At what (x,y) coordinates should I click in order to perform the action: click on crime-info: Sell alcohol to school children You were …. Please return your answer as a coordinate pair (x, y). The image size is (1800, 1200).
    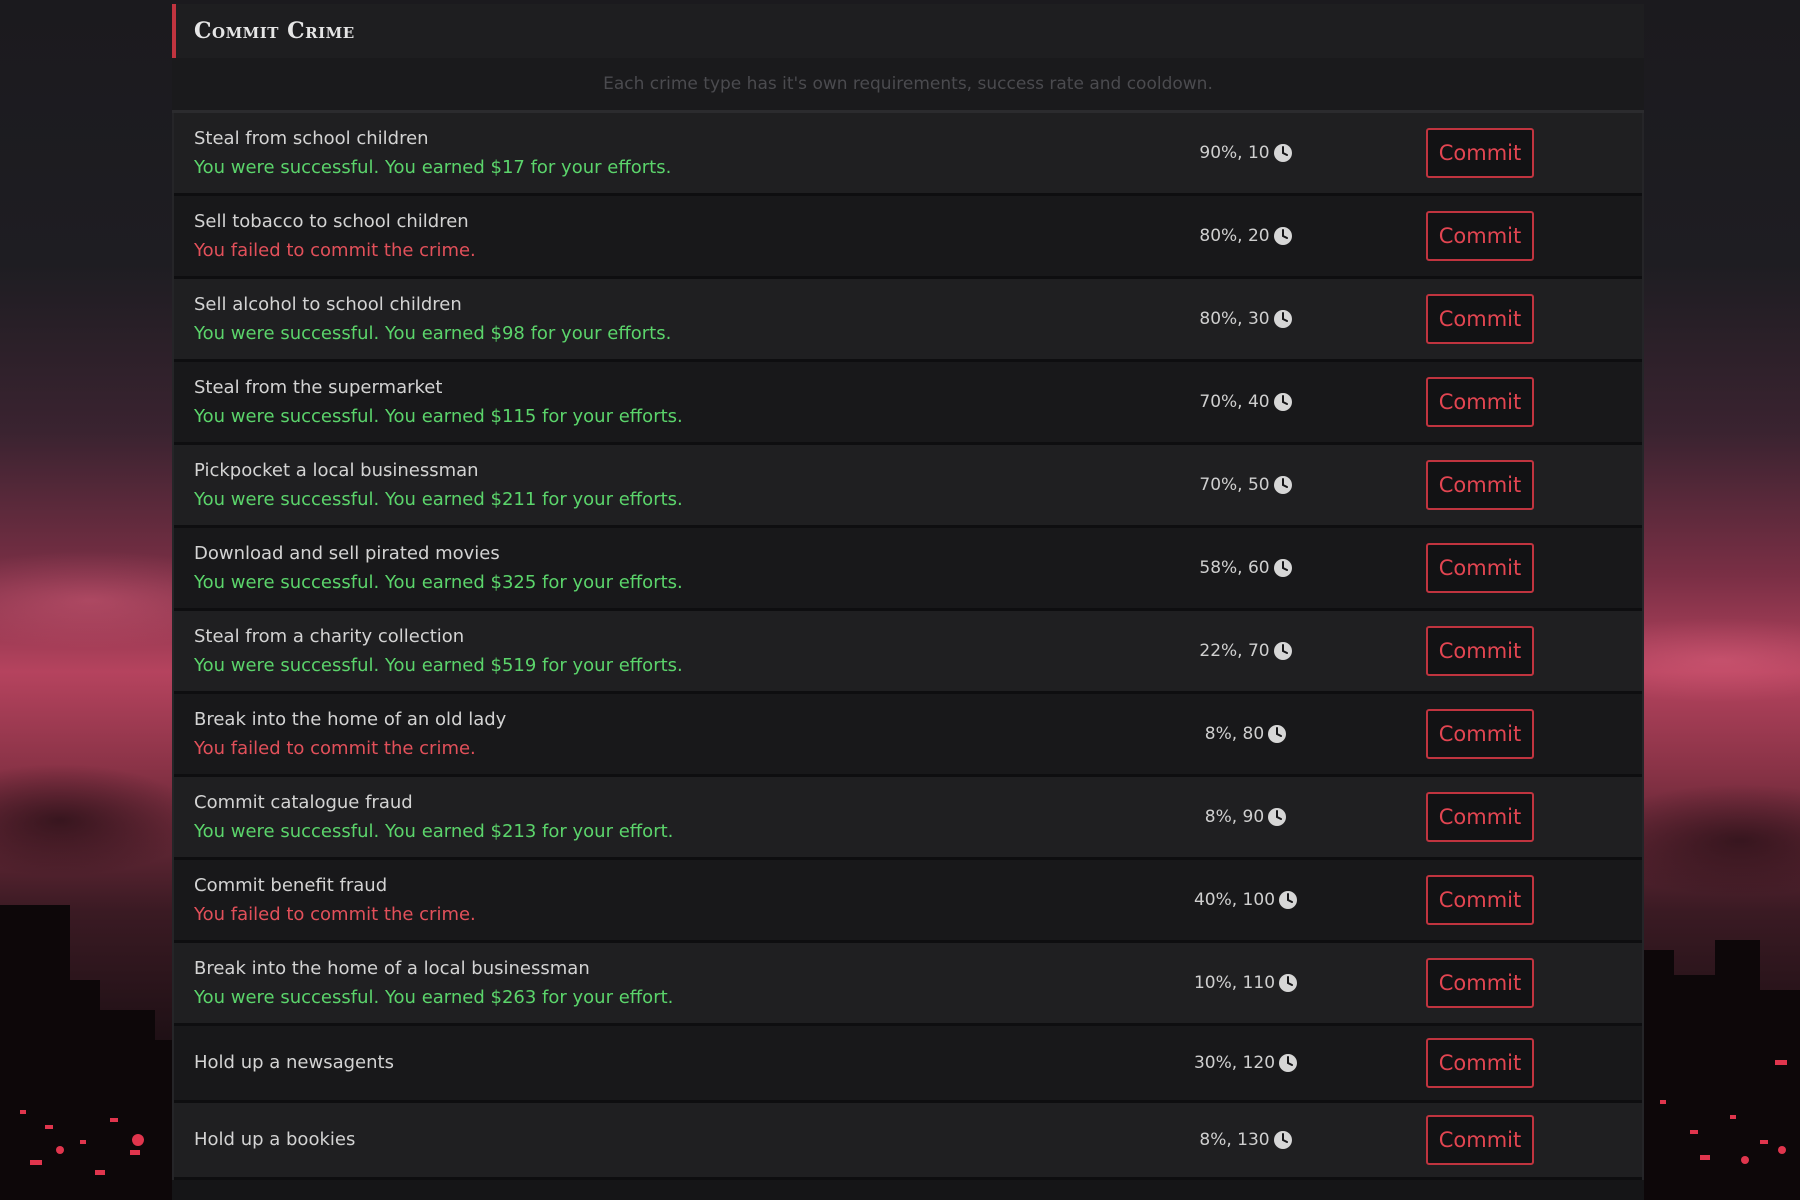
    Looking at the image, I should click on (432, 319).